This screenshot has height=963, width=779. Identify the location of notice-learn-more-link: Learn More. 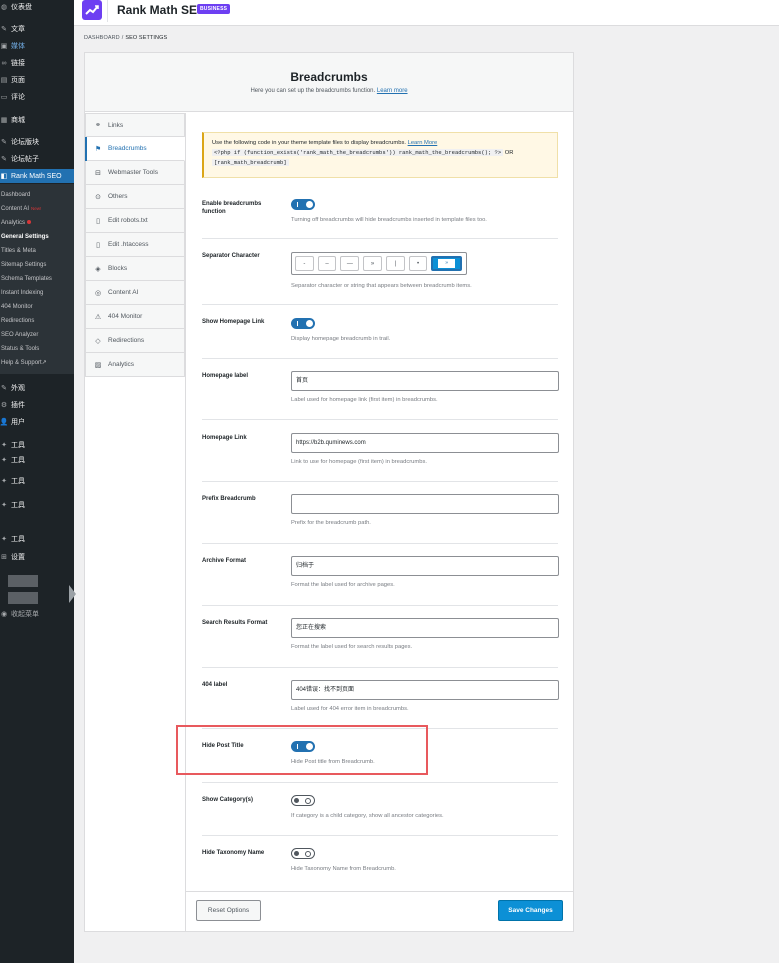
(423, 143).